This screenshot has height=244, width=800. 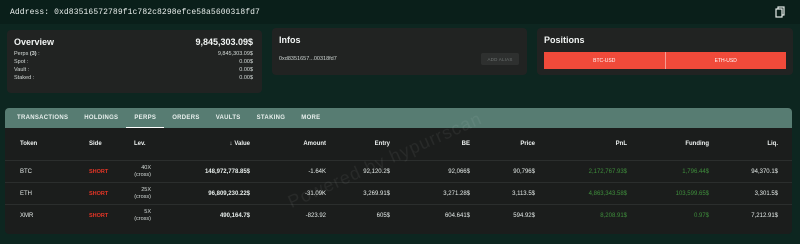 What do you see at coordinates (399, 51) in the screenshot?
I see `infos-card: Infos 0xd8351657...00318fd7 ADD ALIAS` at bounding box center [399, 51].